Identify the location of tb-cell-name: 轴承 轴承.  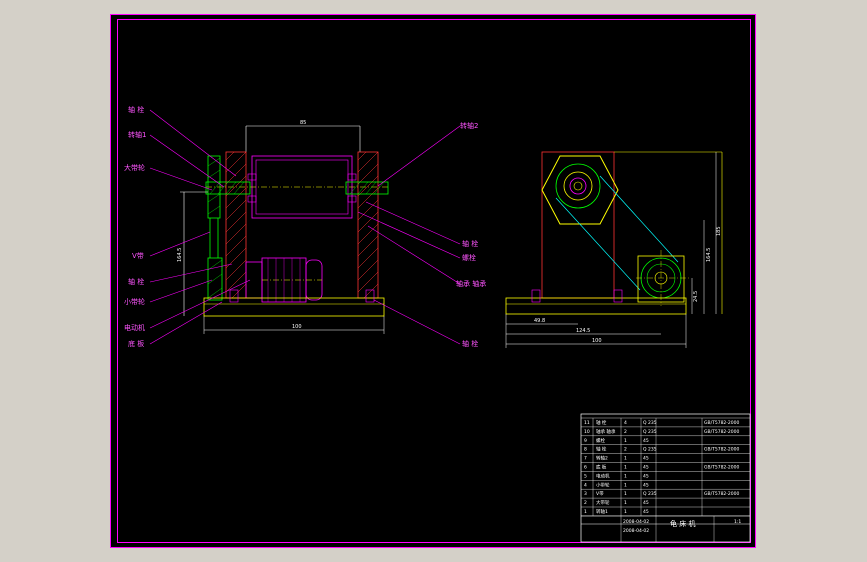
(606, 431).